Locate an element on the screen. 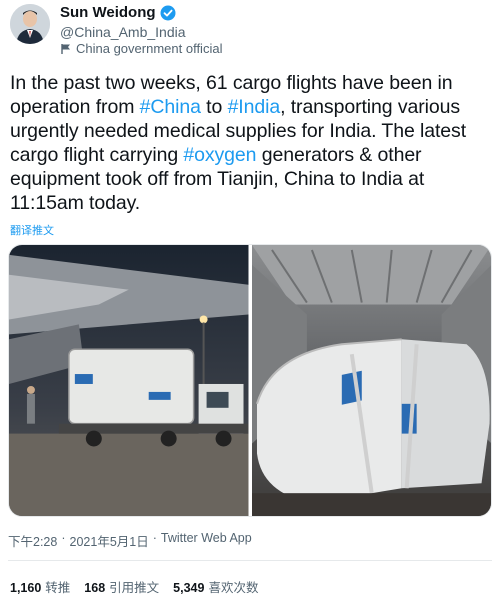 This screenshot has width=500, height=600. quotes-count: 168 is located at coordinates (95, 588).